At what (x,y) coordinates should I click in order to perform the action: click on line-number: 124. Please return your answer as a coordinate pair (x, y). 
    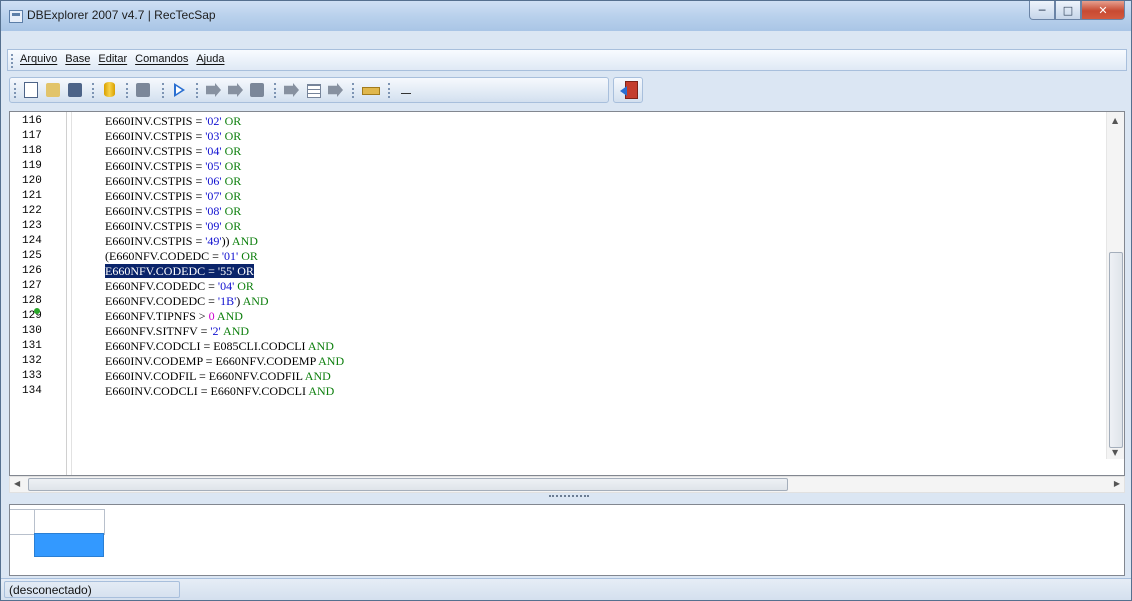
    Looking at the image, I should click on (32, 241).